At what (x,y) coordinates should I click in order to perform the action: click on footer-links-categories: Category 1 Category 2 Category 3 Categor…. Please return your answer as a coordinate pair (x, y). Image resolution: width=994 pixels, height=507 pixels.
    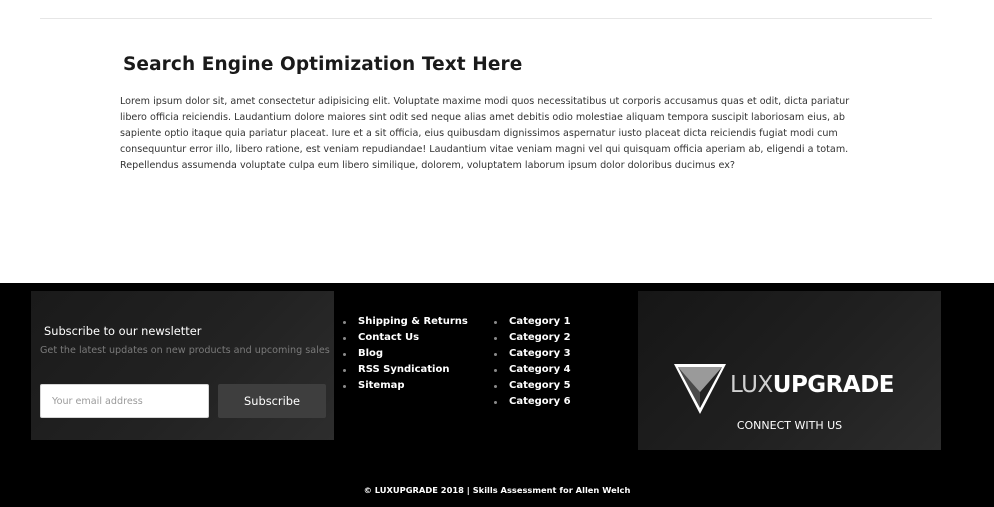
    Looking at the image, I should click on (532, 362).